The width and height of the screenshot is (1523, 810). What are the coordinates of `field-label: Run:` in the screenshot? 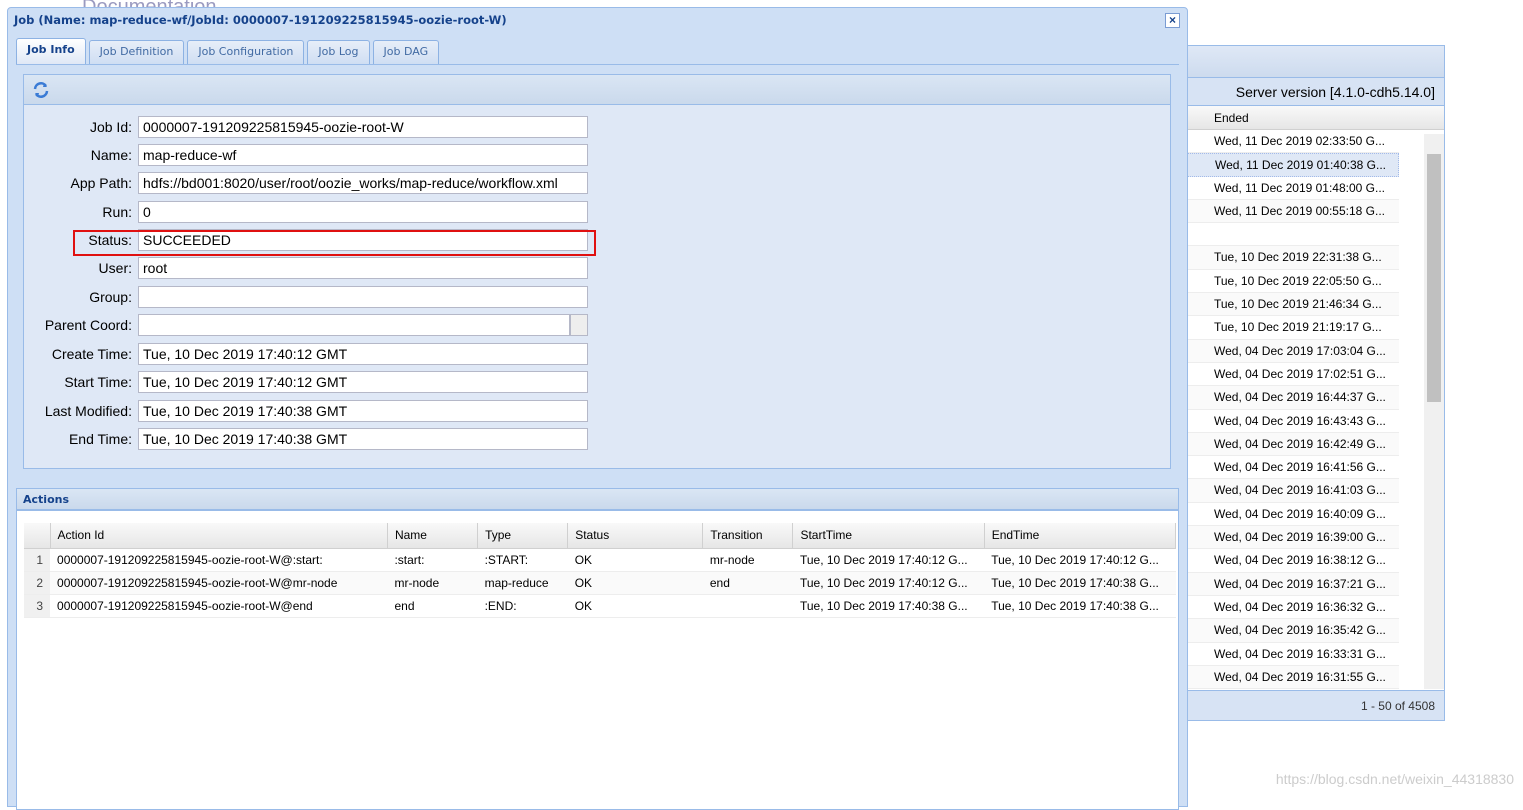 It's located at (117, 212).